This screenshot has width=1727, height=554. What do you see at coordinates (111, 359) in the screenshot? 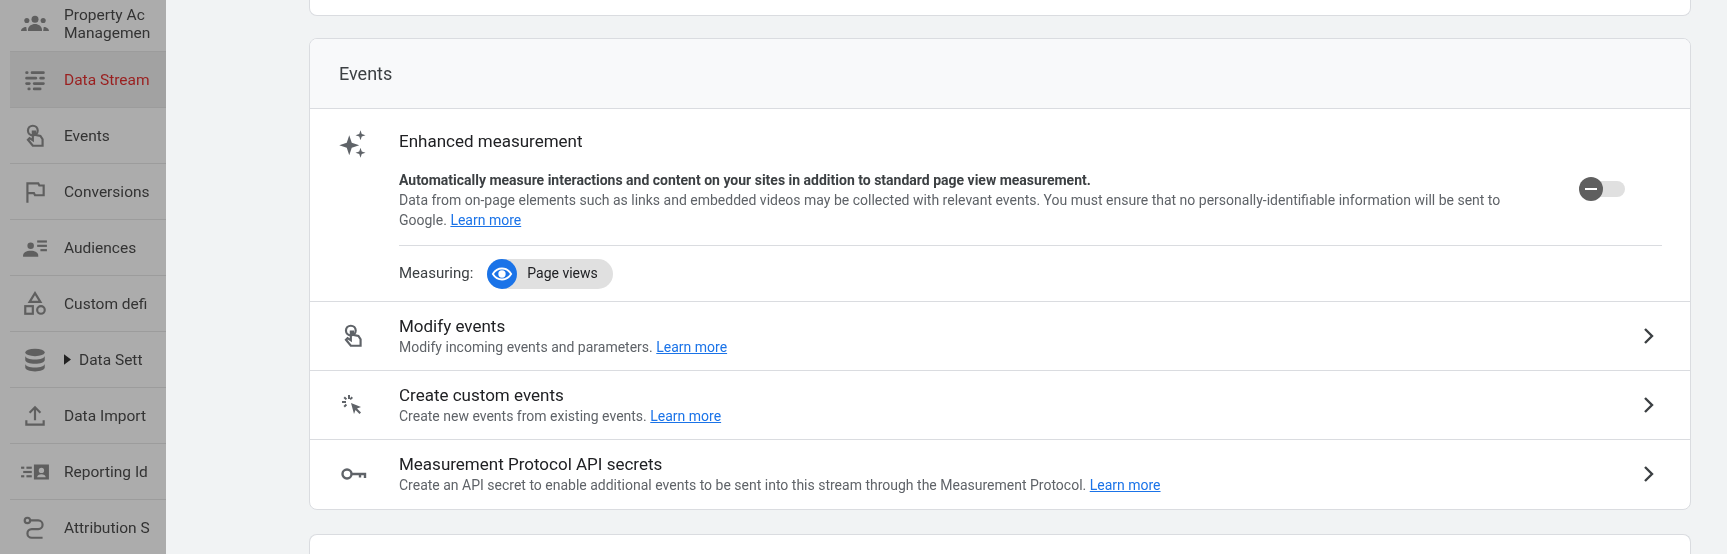
I see `sidebar-label: Data Sett` at bounding box center [111, 359].